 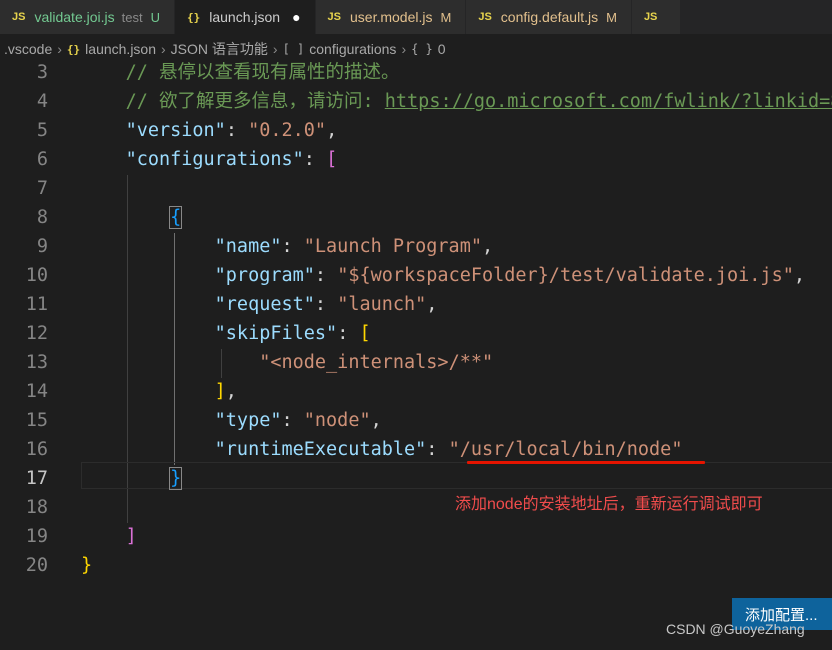 I want to click on tab-launch-json: {} launch.json ●, so click(x=245, y=17).